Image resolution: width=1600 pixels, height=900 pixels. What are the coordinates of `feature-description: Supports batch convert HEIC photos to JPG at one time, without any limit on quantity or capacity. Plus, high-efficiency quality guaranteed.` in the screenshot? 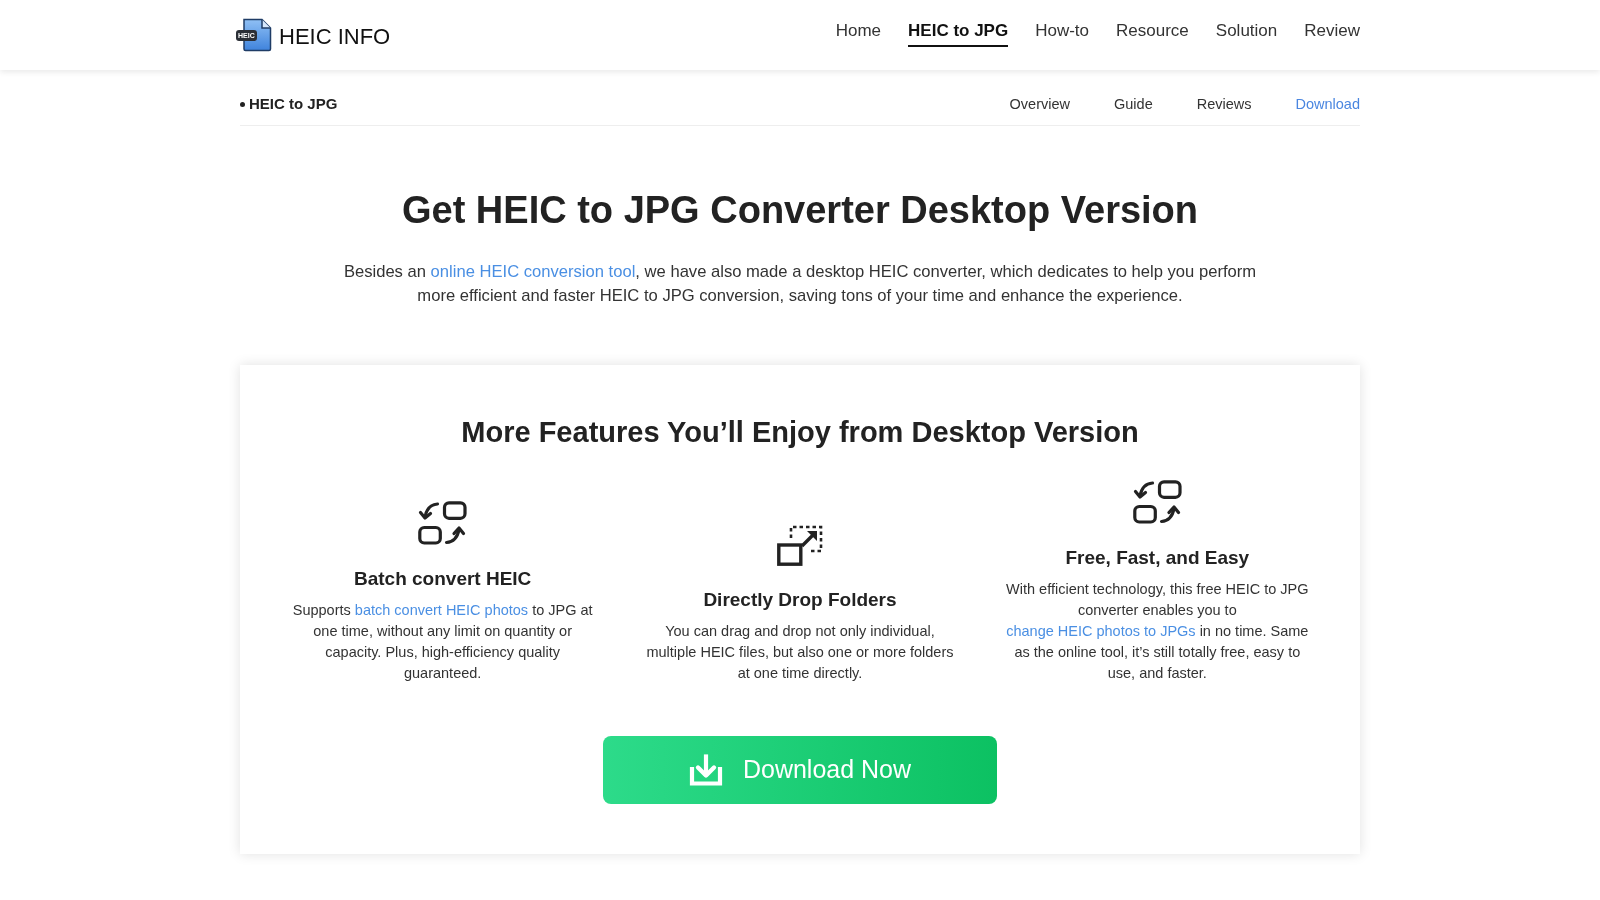 It's located at (442, 642).